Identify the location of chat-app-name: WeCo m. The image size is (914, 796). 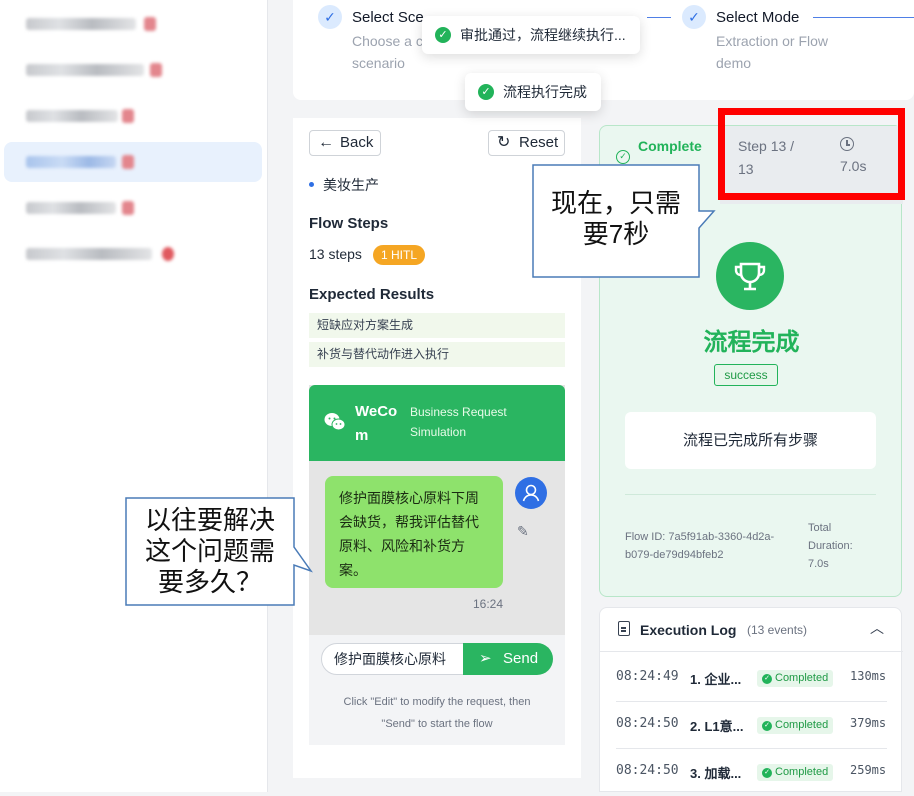
(376, 423).